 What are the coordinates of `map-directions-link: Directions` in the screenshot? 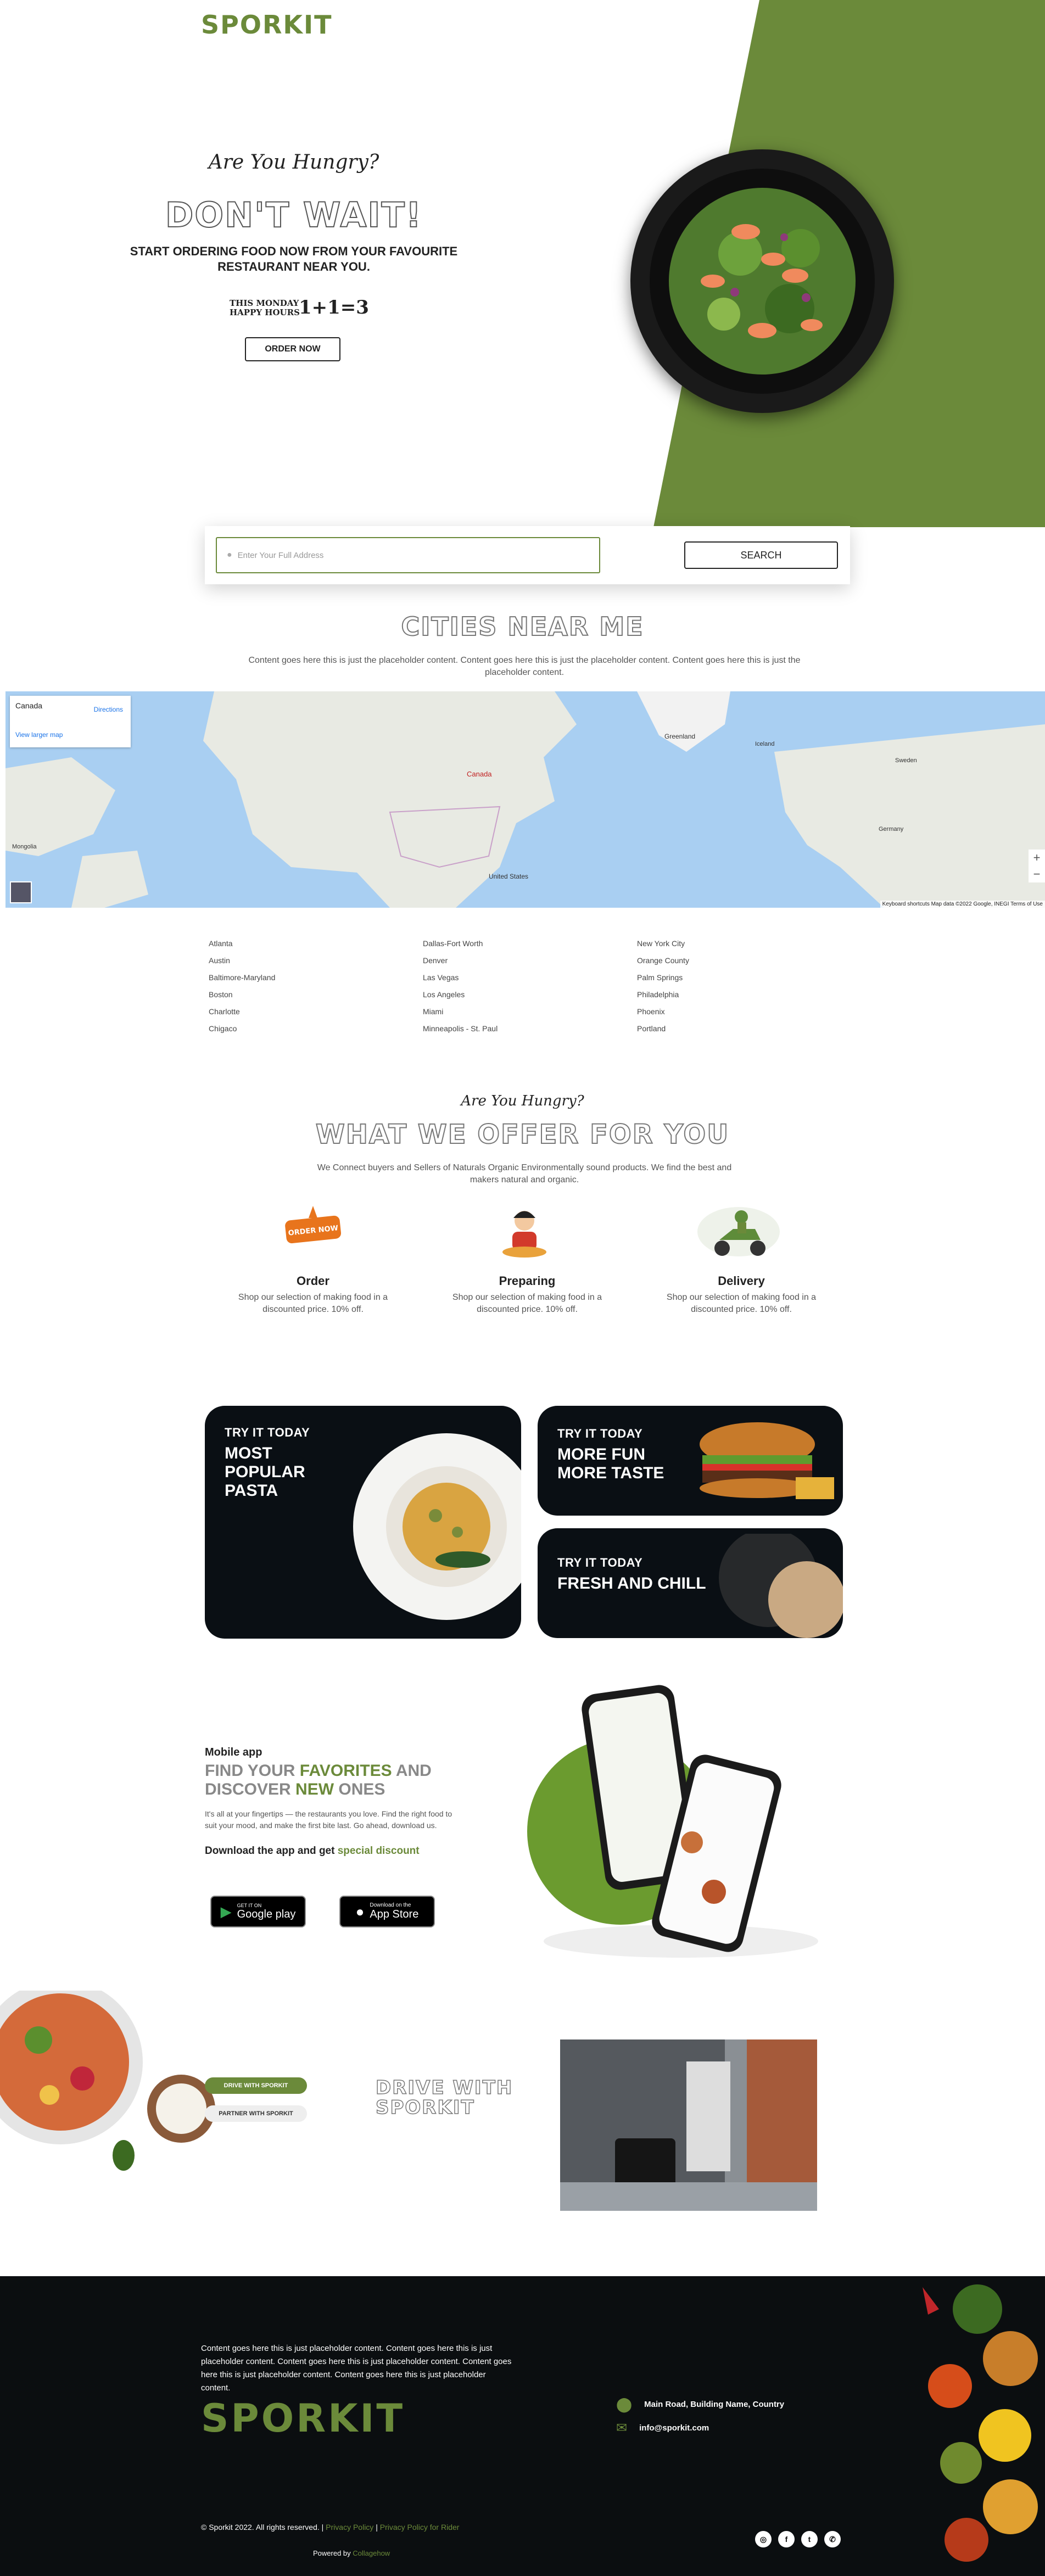 It's located at (109, 710).